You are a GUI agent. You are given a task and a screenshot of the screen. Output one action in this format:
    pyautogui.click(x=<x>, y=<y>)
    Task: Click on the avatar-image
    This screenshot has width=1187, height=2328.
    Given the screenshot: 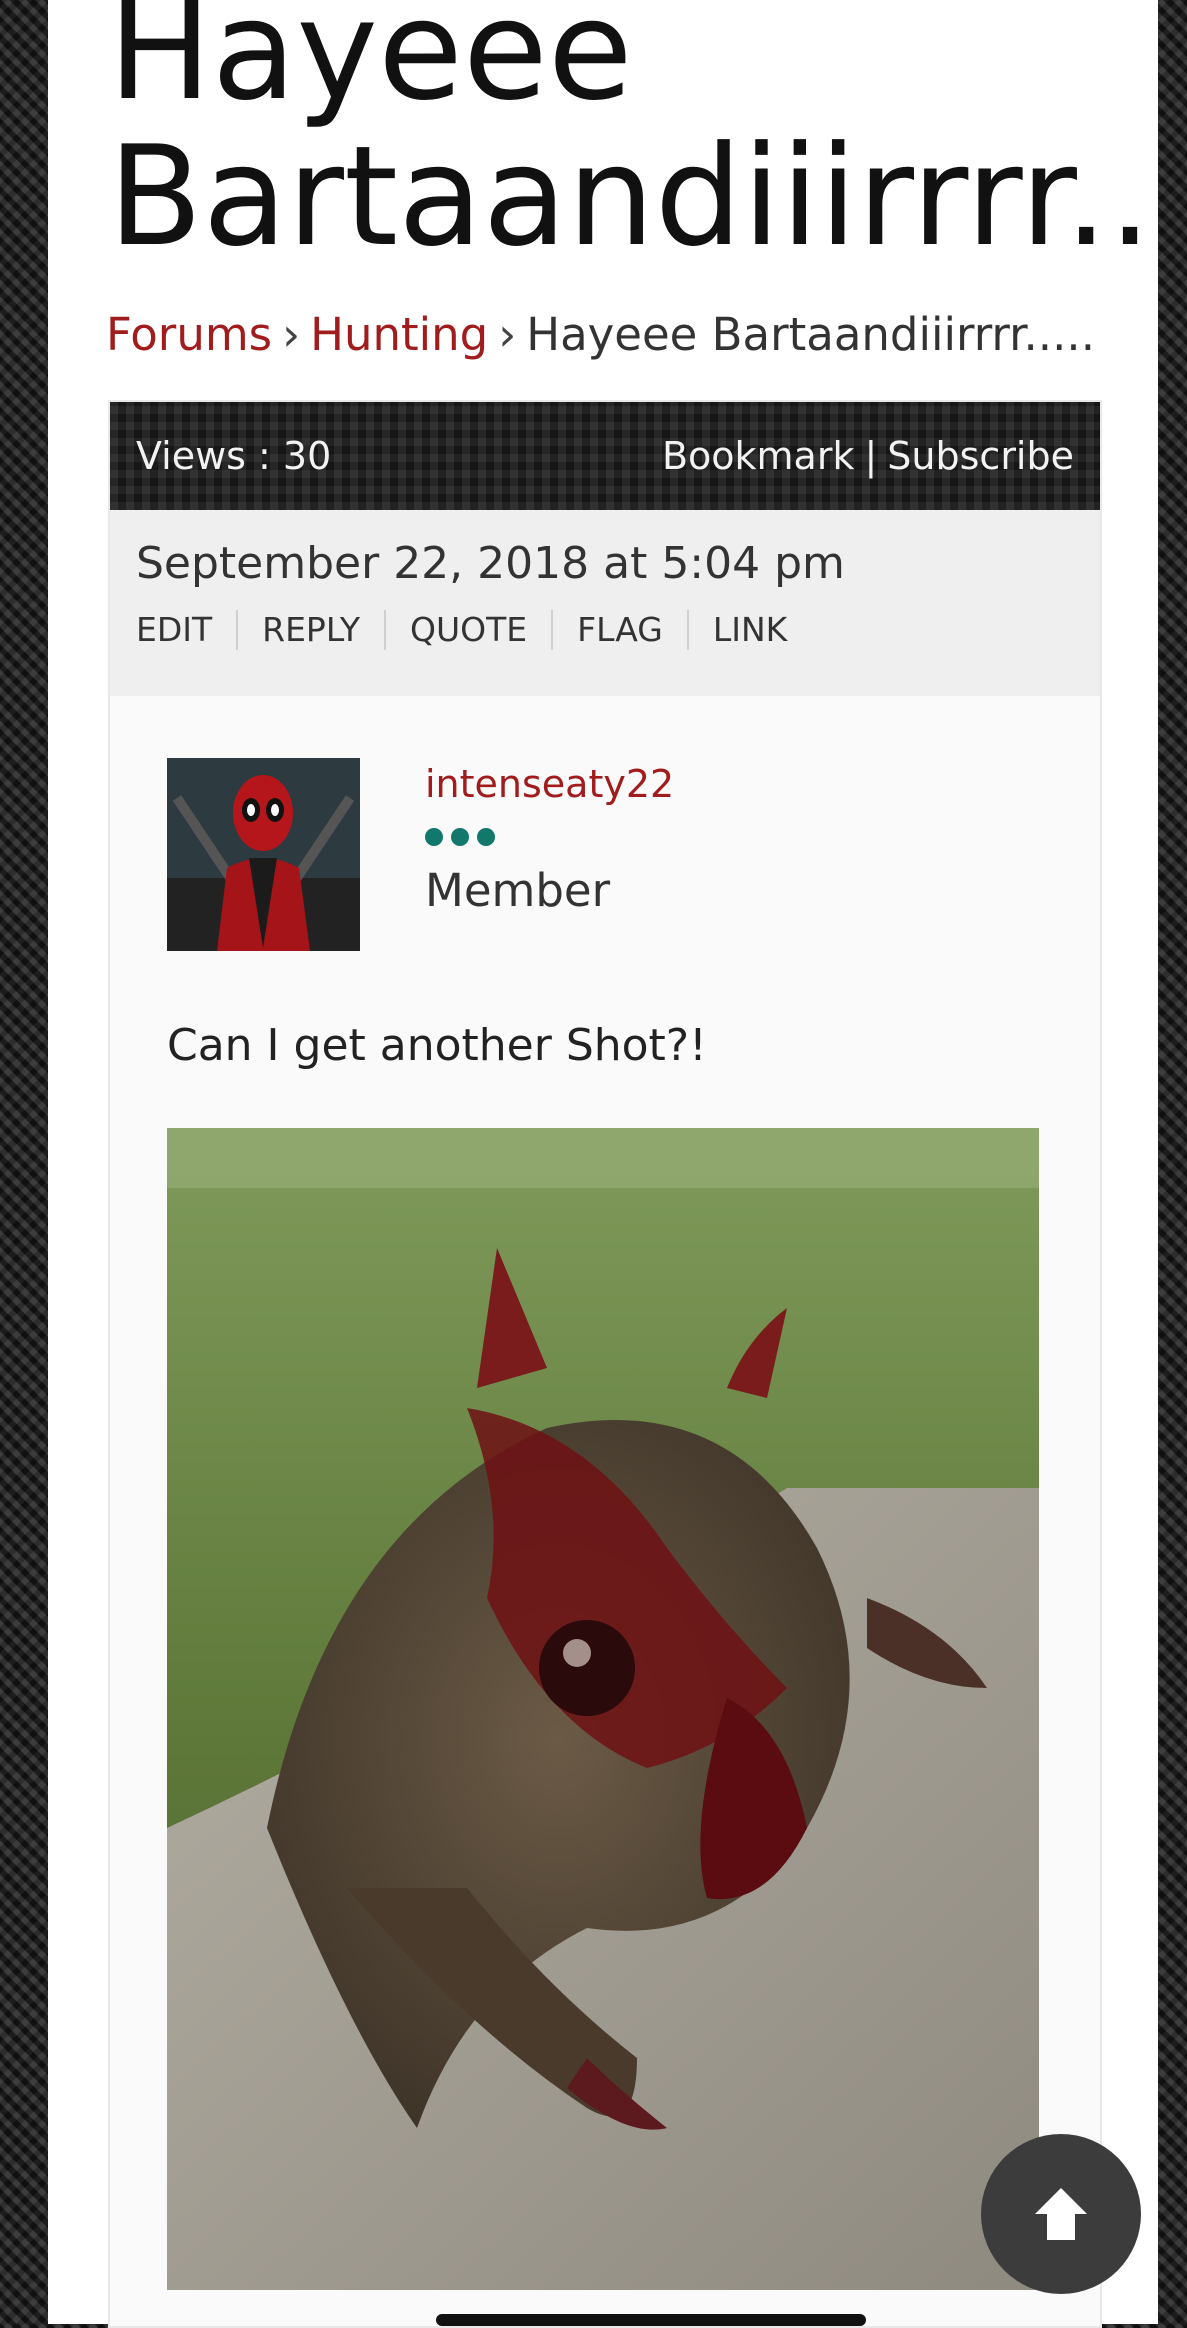 What is the action you would take?
    pyautogui.click(x=263, y=854)
    